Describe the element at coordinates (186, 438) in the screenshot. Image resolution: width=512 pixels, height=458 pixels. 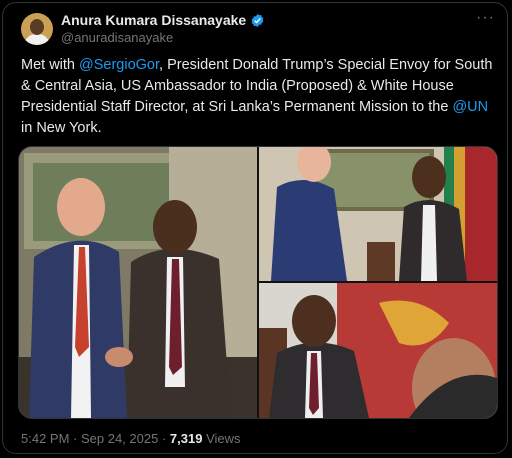
I see `views-count: 7,319` at that location.